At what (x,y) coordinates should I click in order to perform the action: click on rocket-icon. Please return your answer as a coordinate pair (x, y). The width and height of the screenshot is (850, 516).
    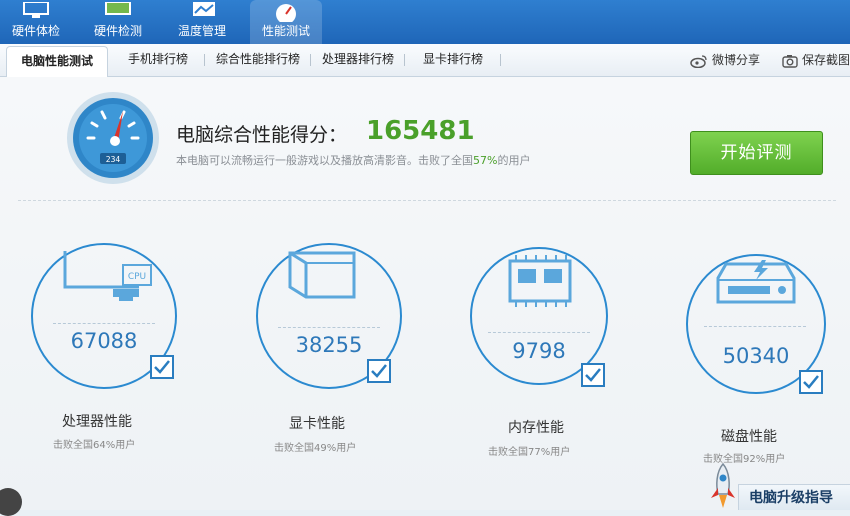
    Looking at the image, I should click on (723, 485).